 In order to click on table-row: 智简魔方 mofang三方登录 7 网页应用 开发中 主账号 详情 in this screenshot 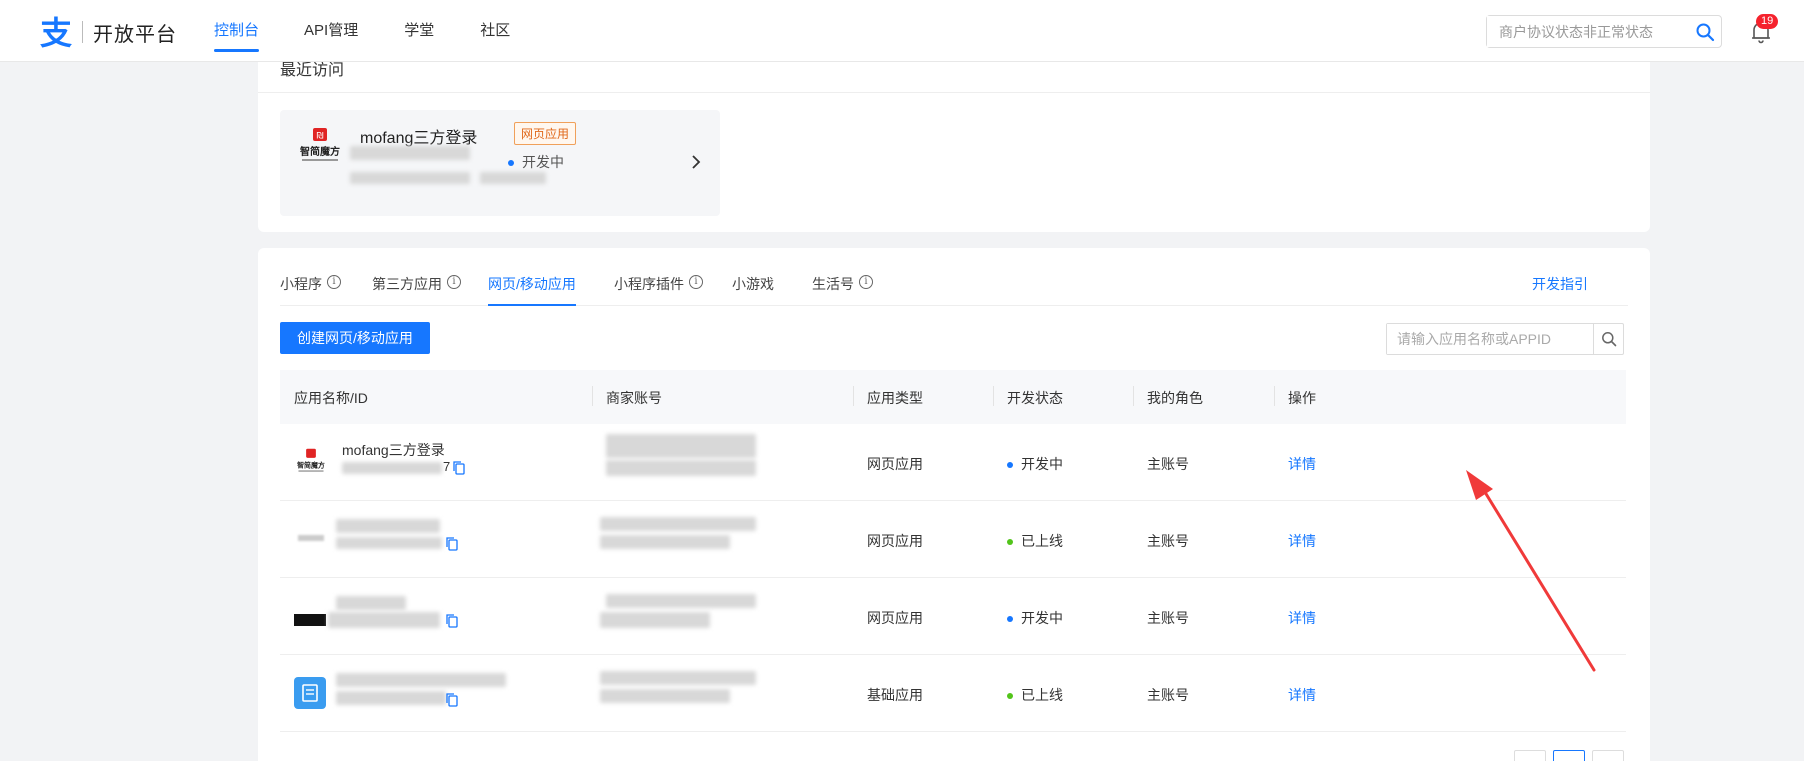, I will do `click(953, 462)`.